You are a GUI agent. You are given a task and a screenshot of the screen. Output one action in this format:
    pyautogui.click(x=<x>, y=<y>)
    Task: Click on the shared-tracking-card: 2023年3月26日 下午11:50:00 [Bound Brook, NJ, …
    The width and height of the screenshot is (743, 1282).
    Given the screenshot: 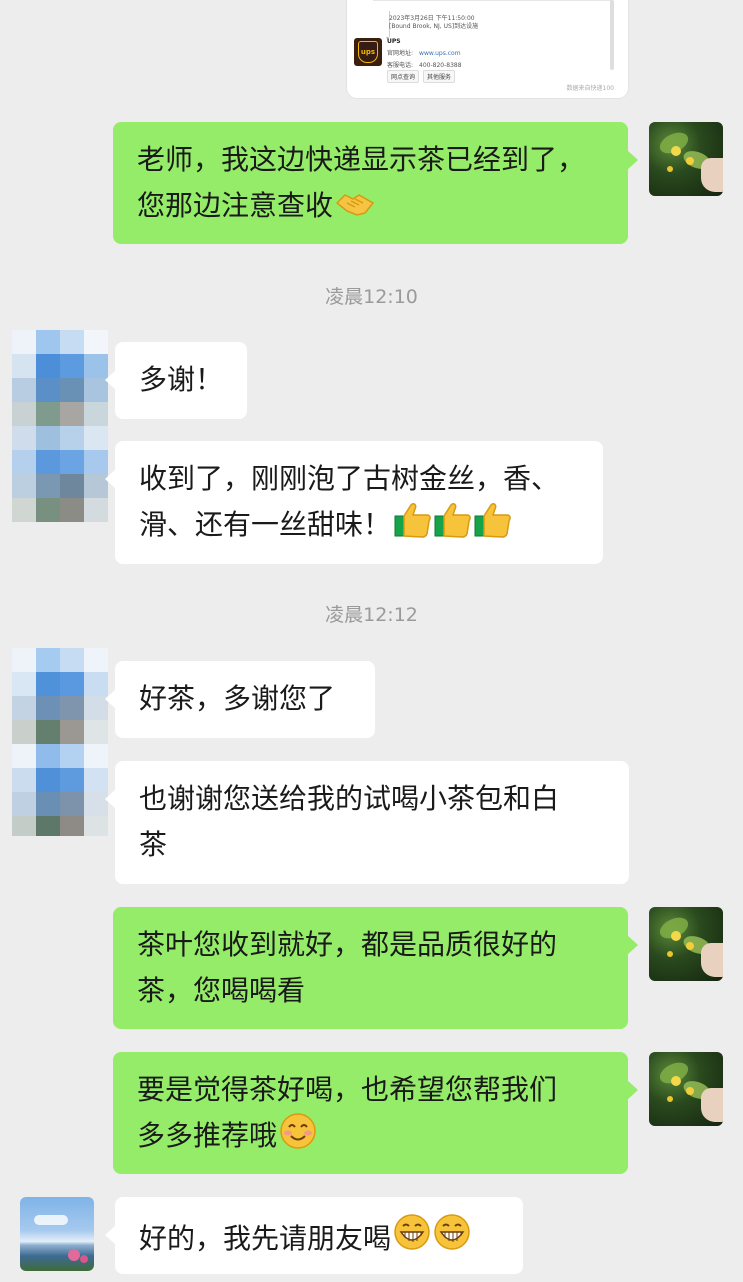 What is the action you would take?
    pyautogui.click(x=487, y=49)
    